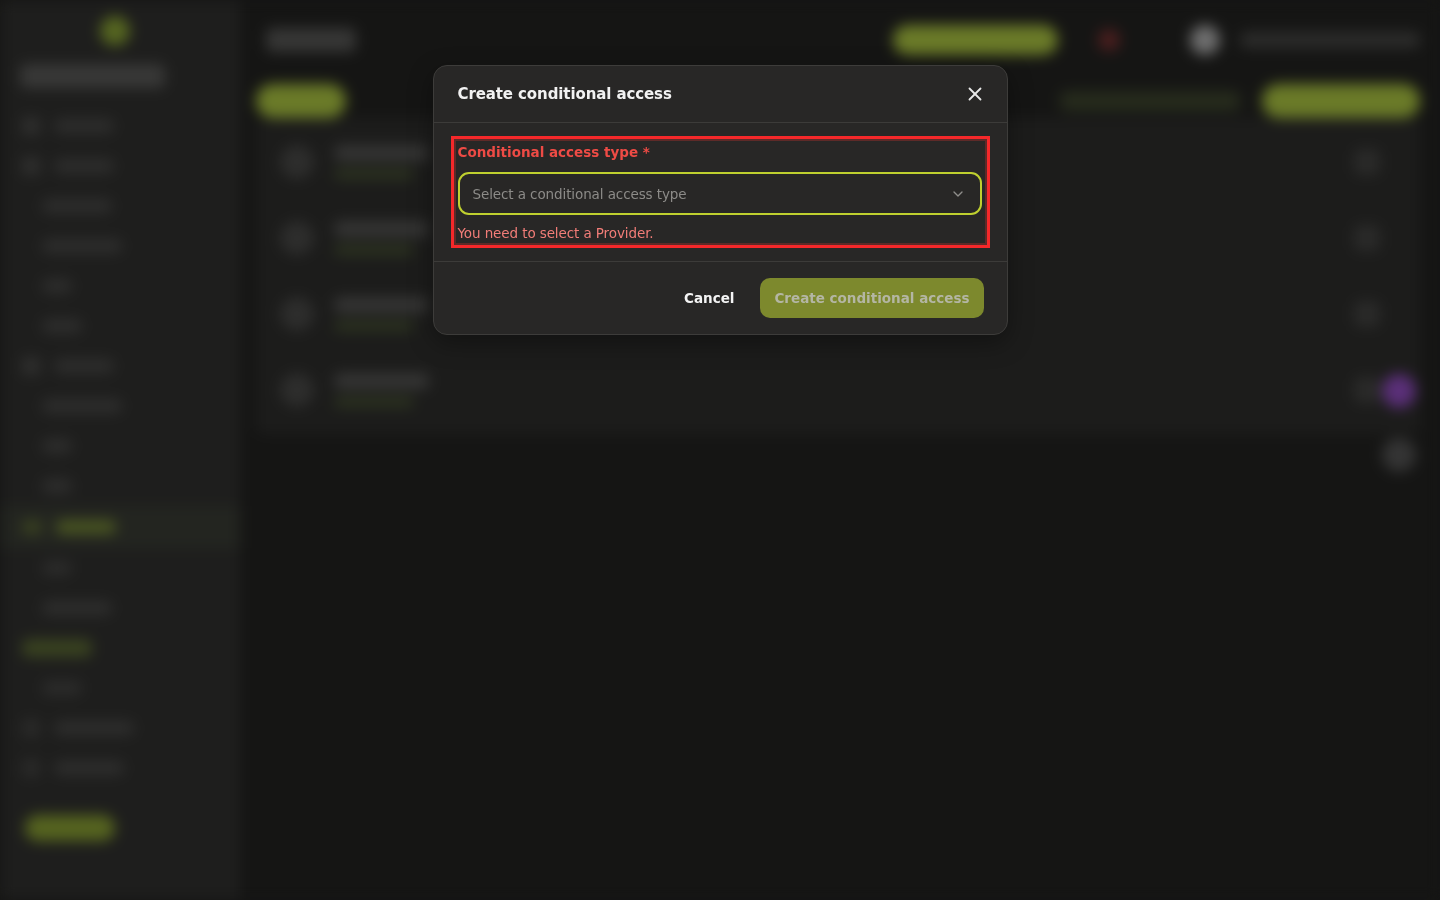 This screenshot has width=1440, height=900. I want to click on cancel-button: Cancel, so click(709, 298).